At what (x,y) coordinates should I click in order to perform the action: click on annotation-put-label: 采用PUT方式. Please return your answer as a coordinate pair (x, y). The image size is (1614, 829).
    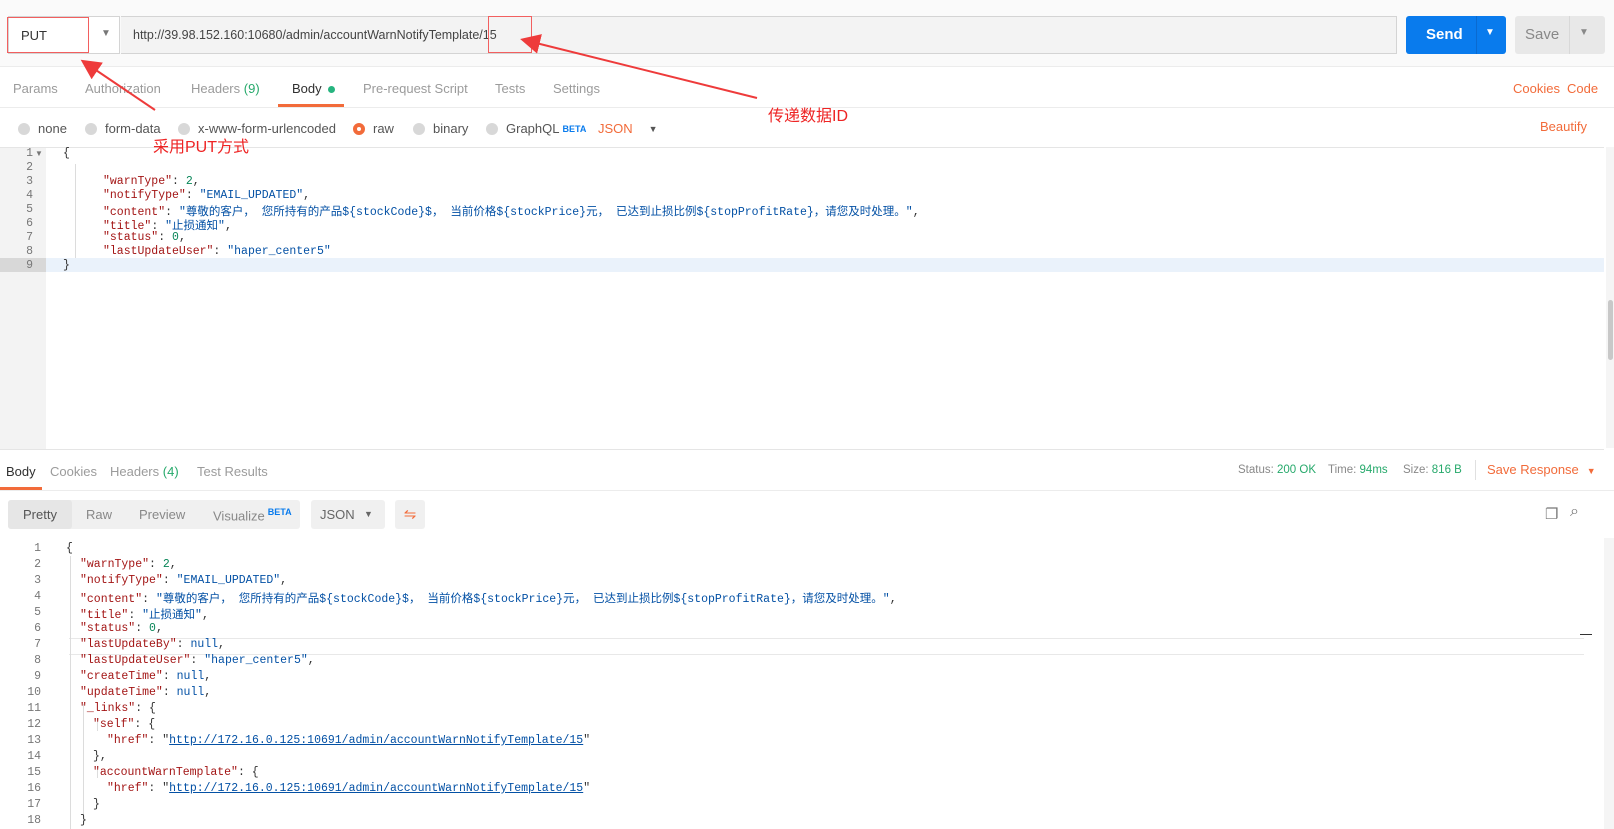
    Looking at the image, I should click on (201, 147).